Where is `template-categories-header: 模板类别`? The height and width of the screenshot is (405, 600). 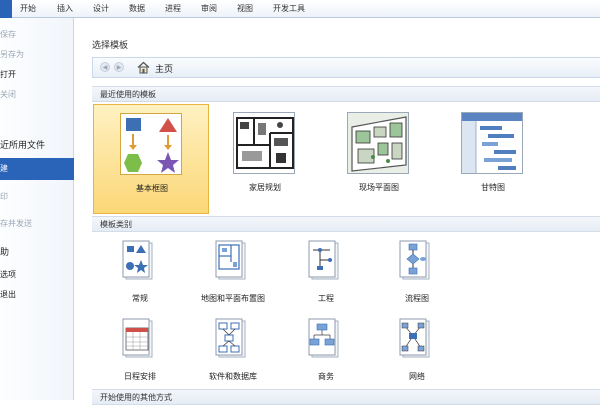
template-categories-header: 模板类别 is located at coordinates (346, 224).